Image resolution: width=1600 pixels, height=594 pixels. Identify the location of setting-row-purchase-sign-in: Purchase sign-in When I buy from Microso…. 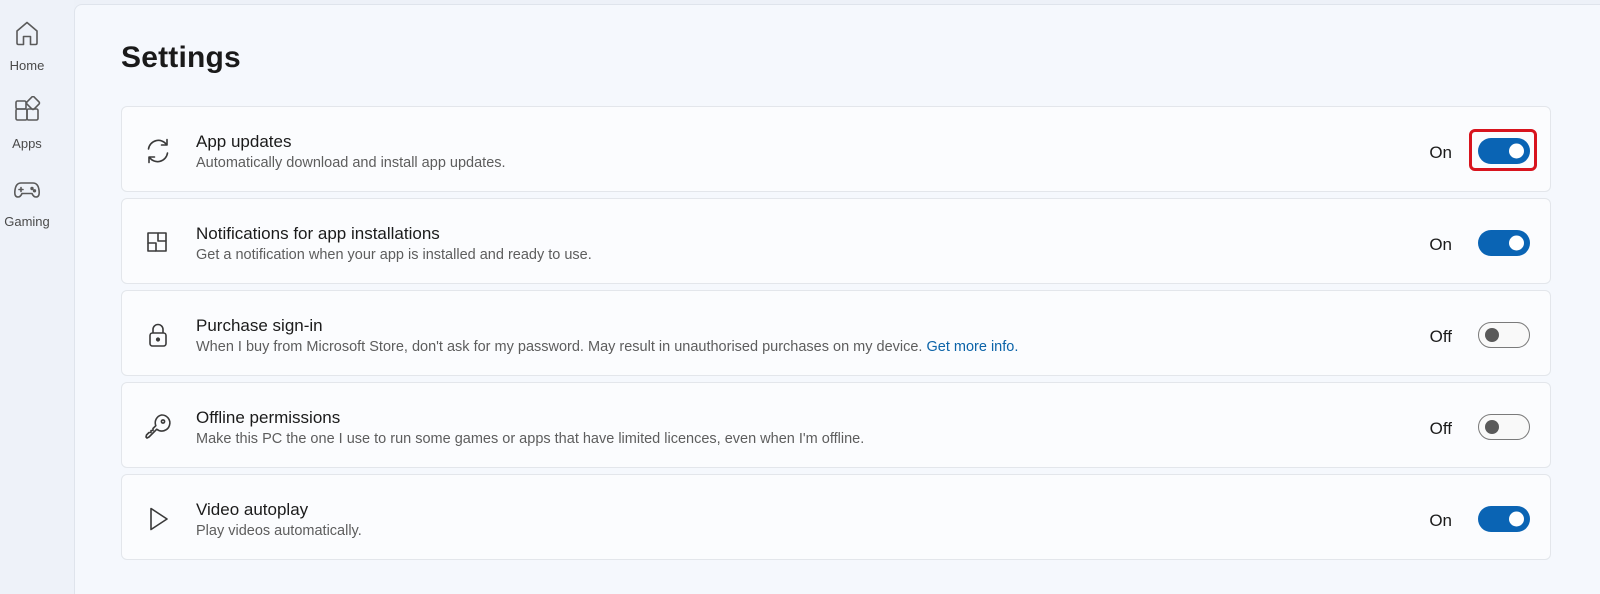
(836, 333).